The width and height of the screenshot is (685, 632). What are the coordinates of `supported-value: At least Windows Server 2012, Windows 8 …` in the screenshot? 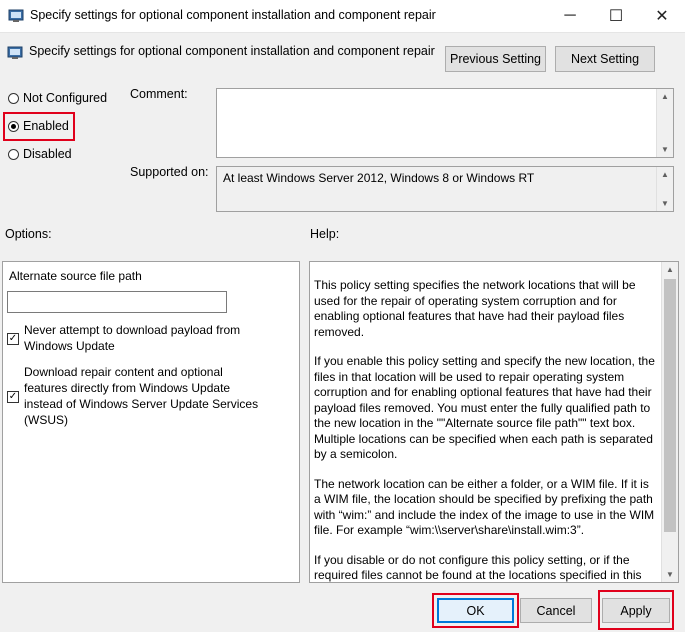 It's located at (379, 178).